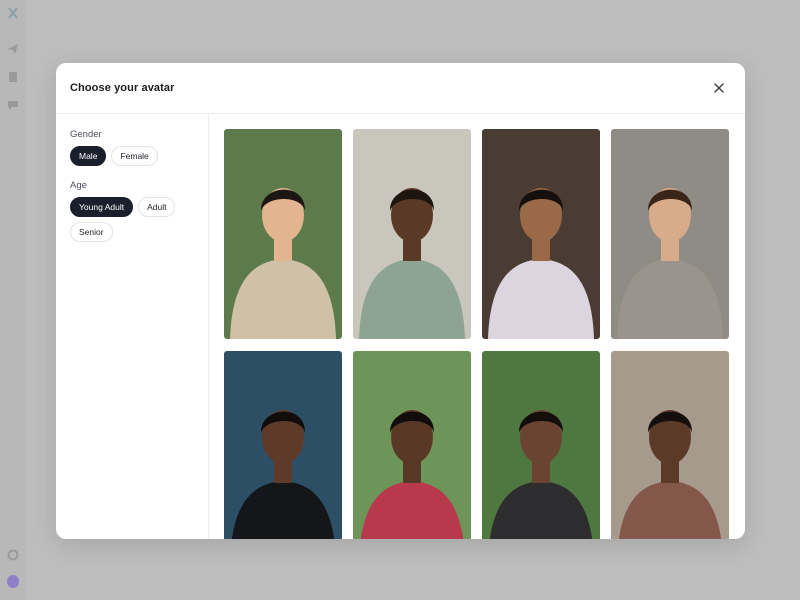  I want to click on age-senior-chip: Senior, so click(91, 232).